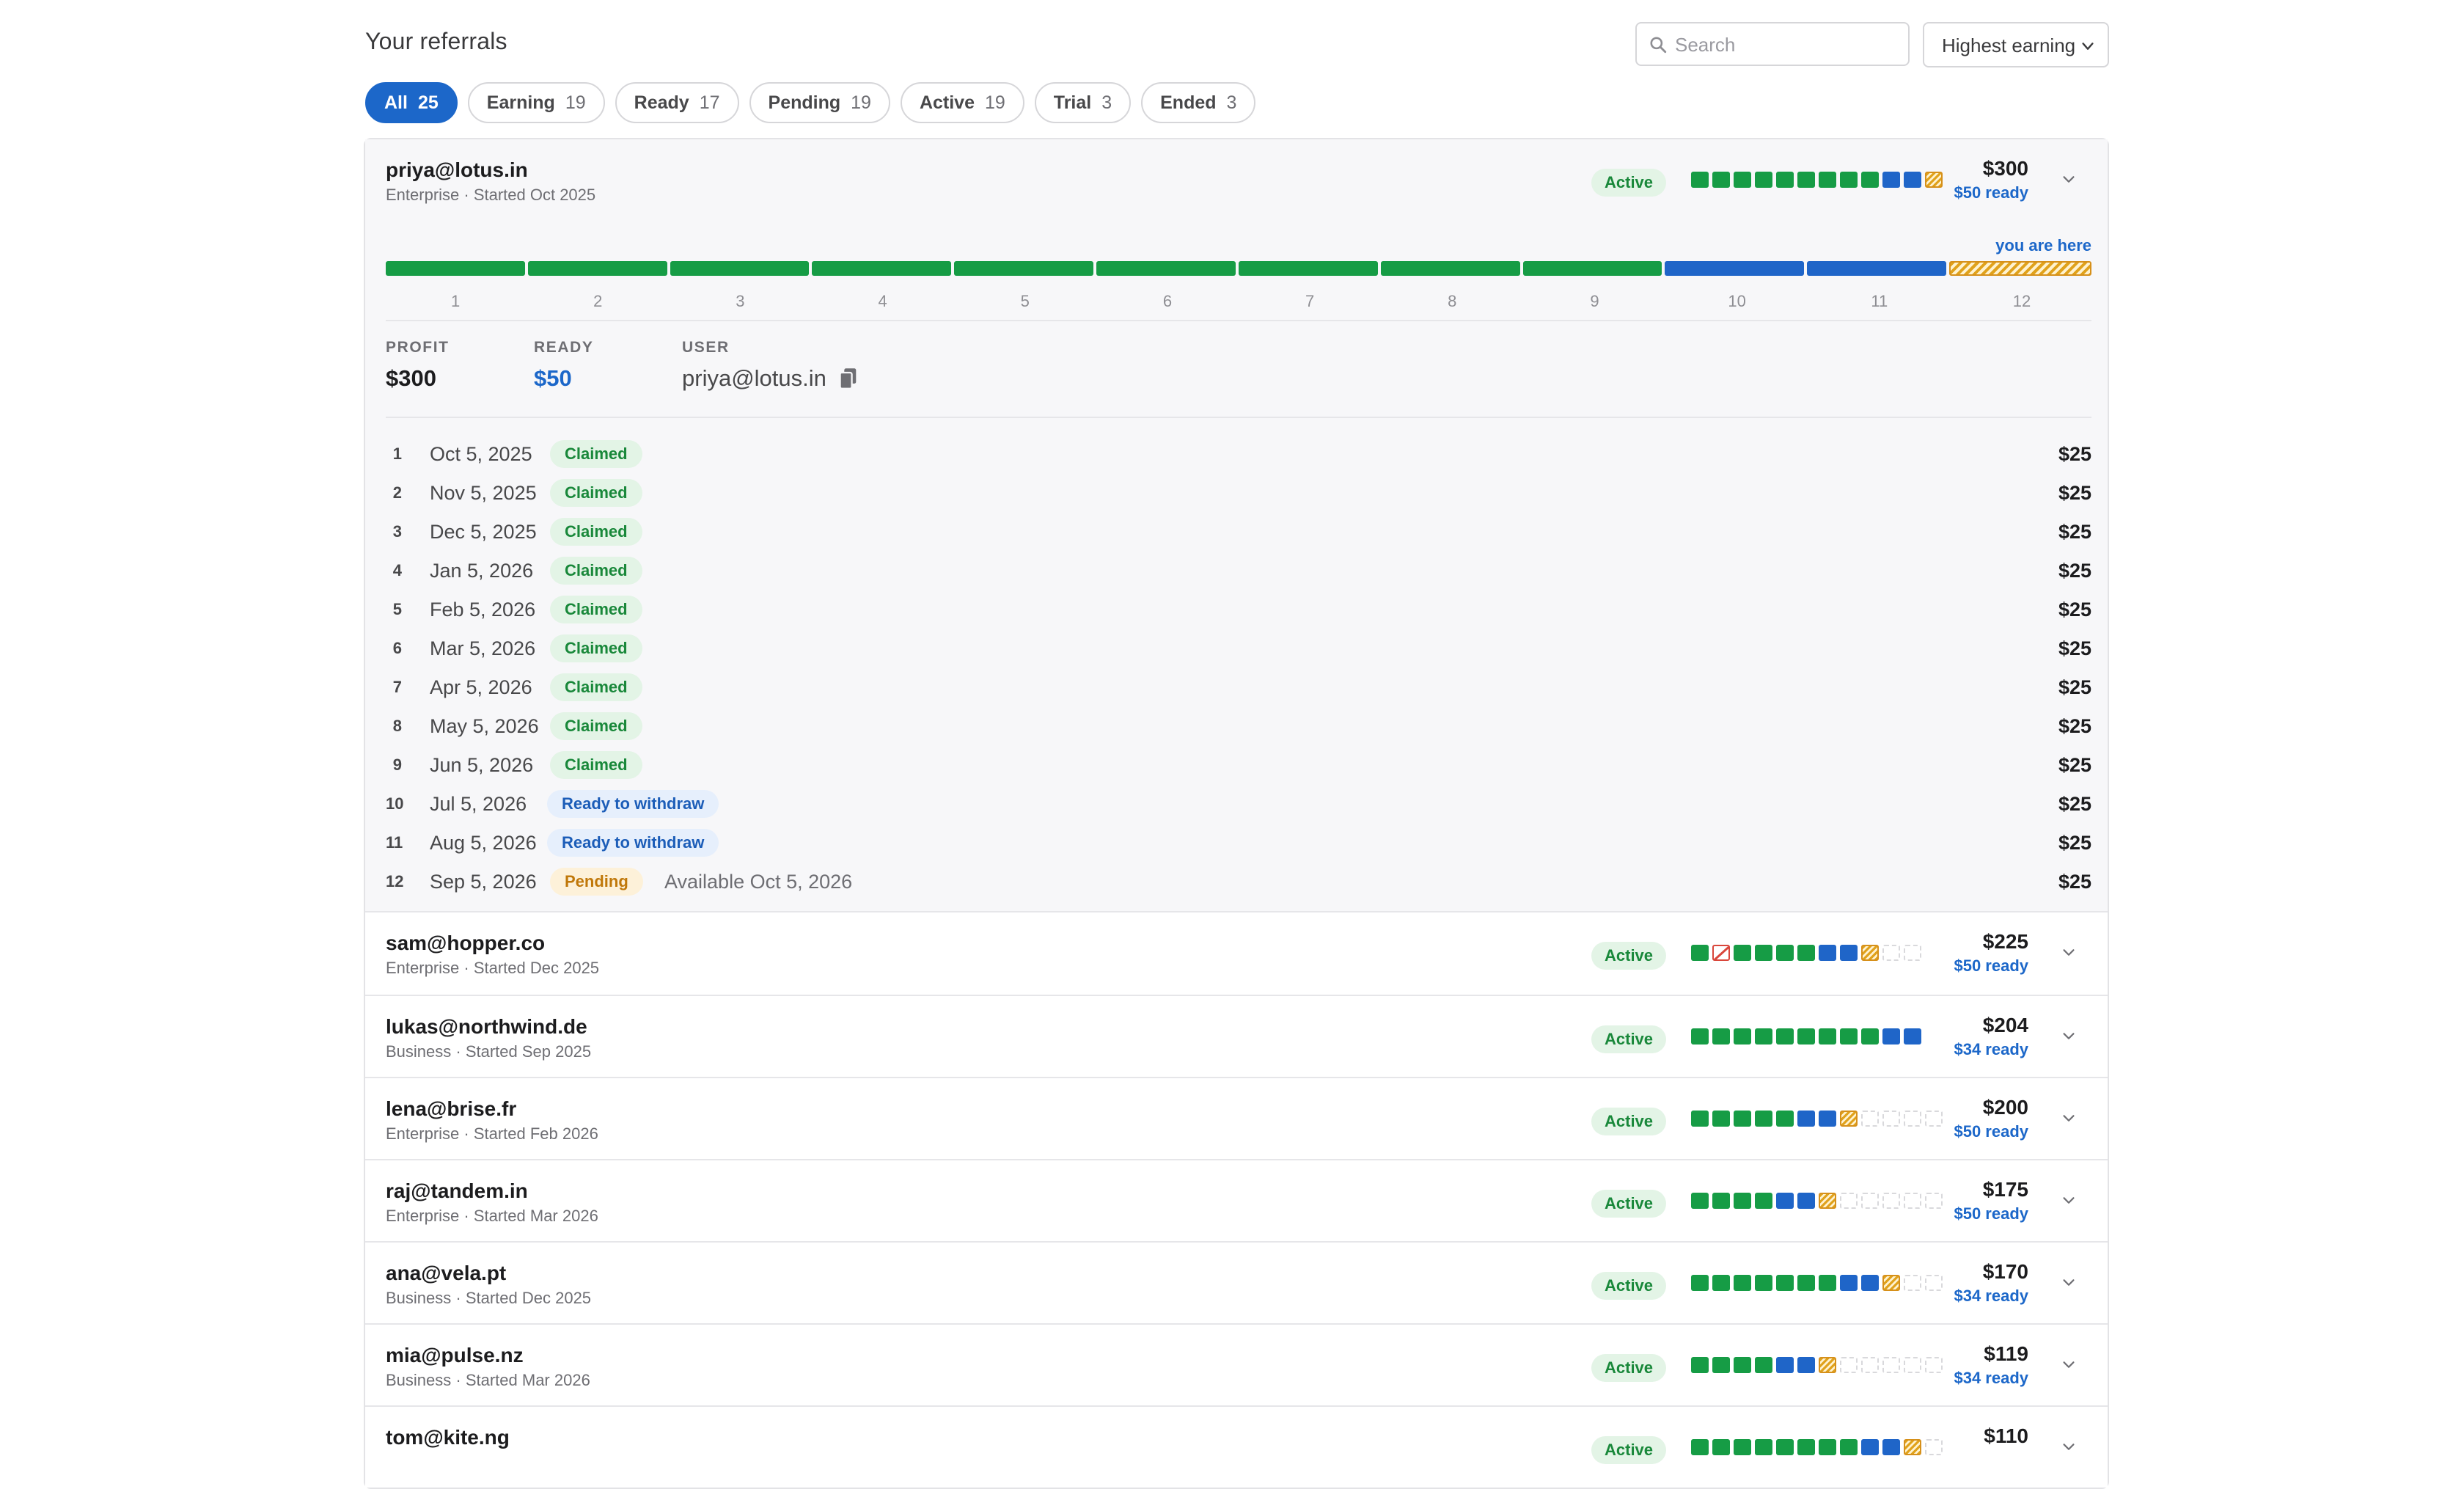 This screenshot has height=1489, width=2464. What do you see at coordinates (397, 687) in the screenshot?
I see `payout-number: 7` at bounding box center [397, 687].